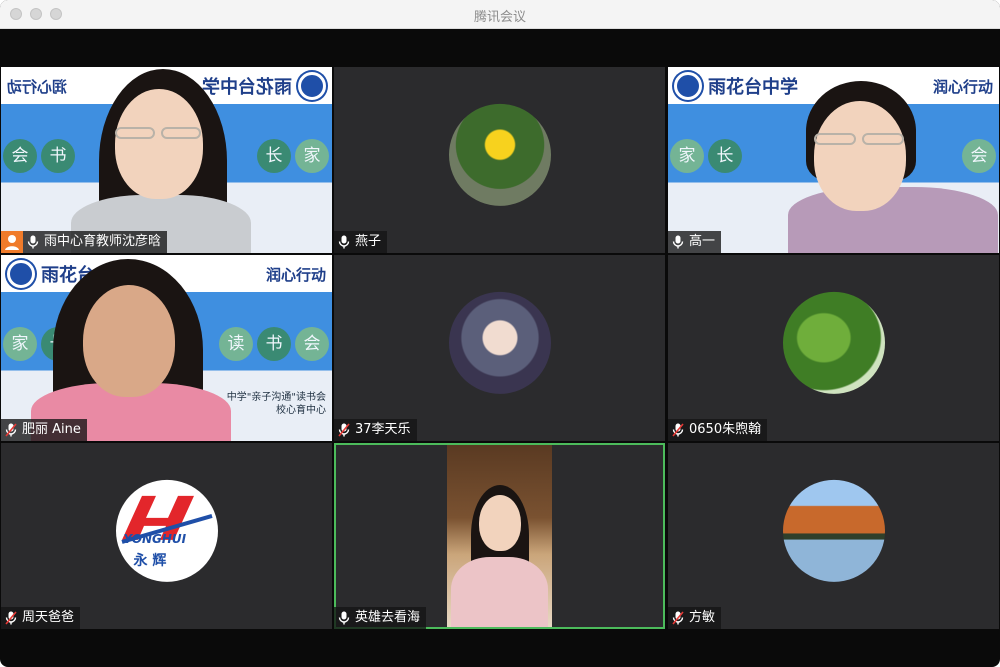 This screenshot has width=1000, height=667. What do you see at coordinates (103, 241) in the screenshot?
I see `participant-name: 雨中心育教师沈彦晗` at bounding box center [103, 241].